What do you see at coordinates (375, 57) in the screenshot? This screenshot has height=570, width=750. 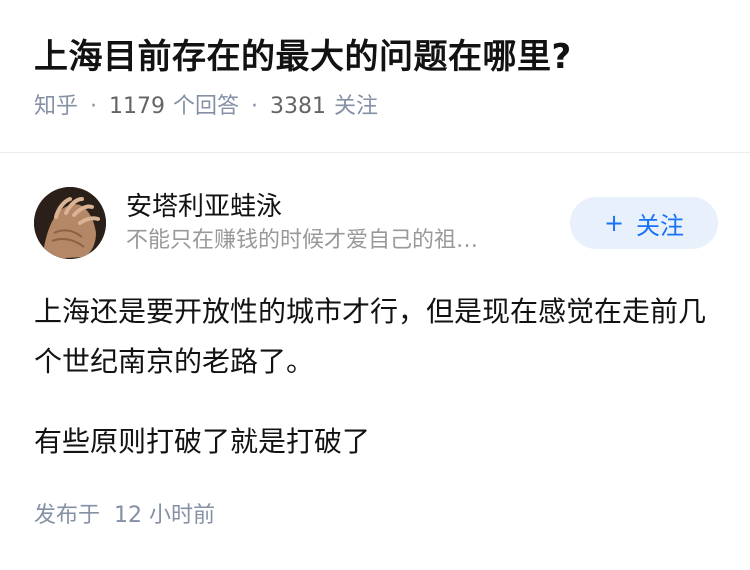 I see `question-title: 上海目前存在的最大的问题在哪里?` at bounding box center [375, 57].